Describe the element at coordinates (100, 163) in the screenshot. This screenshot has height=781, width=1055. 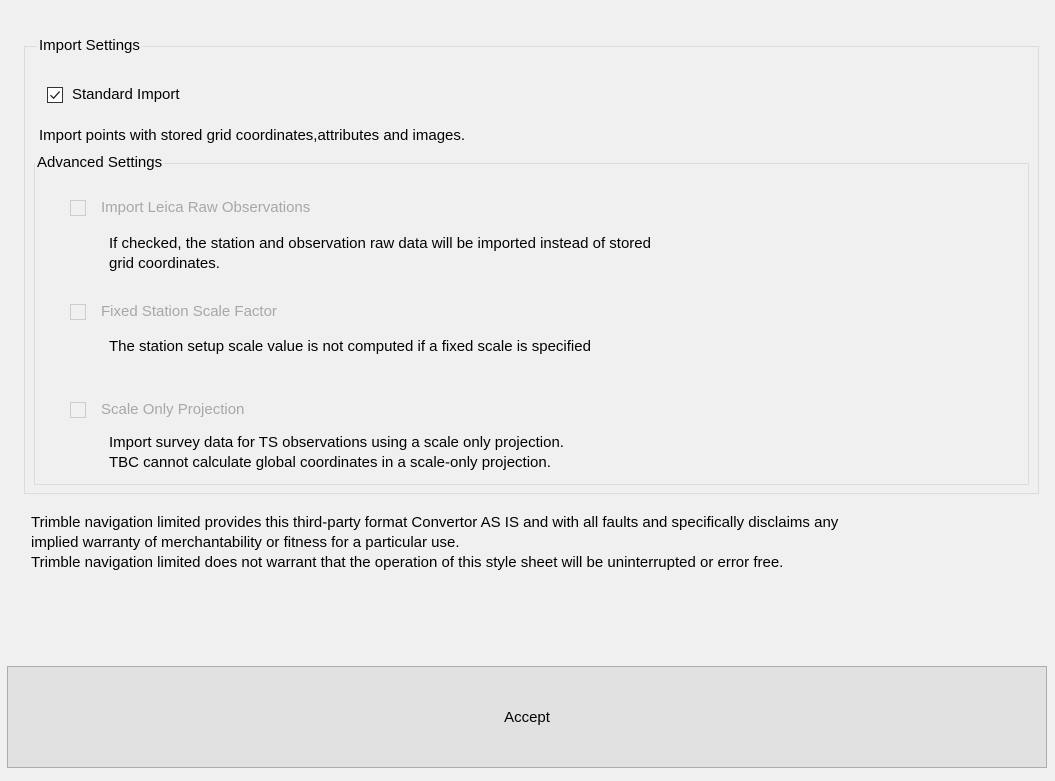
I see `advanced-settings-title: Advanced Settings` at that location.